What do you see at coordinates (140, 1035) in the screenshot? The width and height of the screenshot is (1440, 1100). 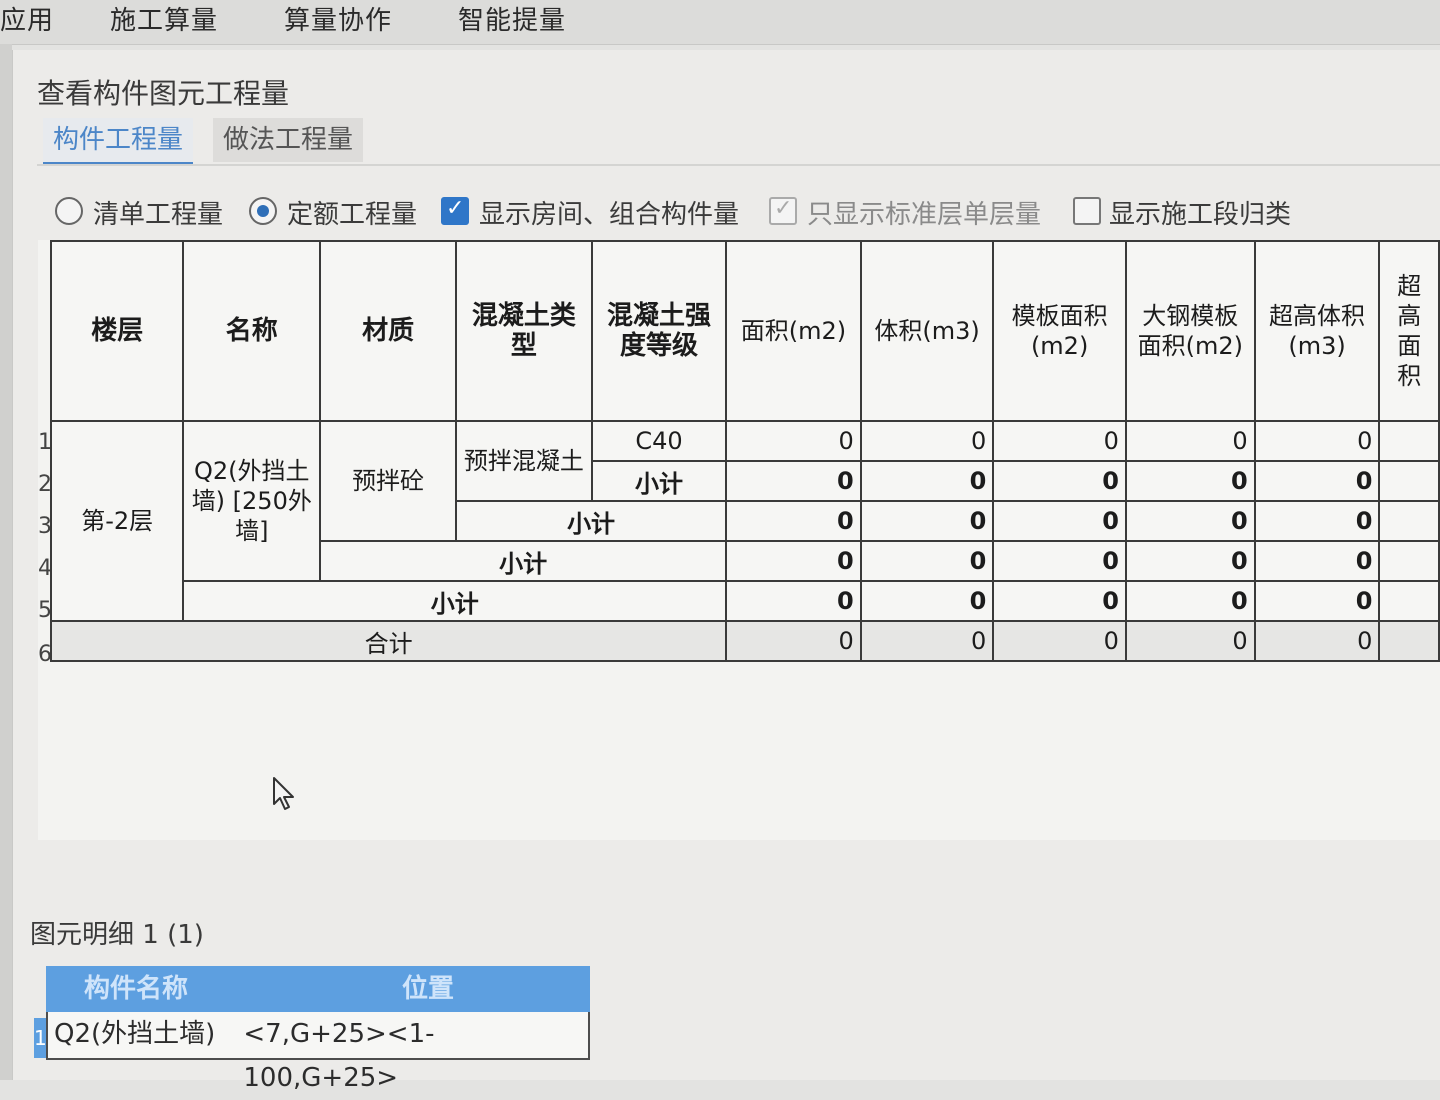 I see `detail-cell-name: Q2(外挡土墙)` at bounding box center [140, 1035].